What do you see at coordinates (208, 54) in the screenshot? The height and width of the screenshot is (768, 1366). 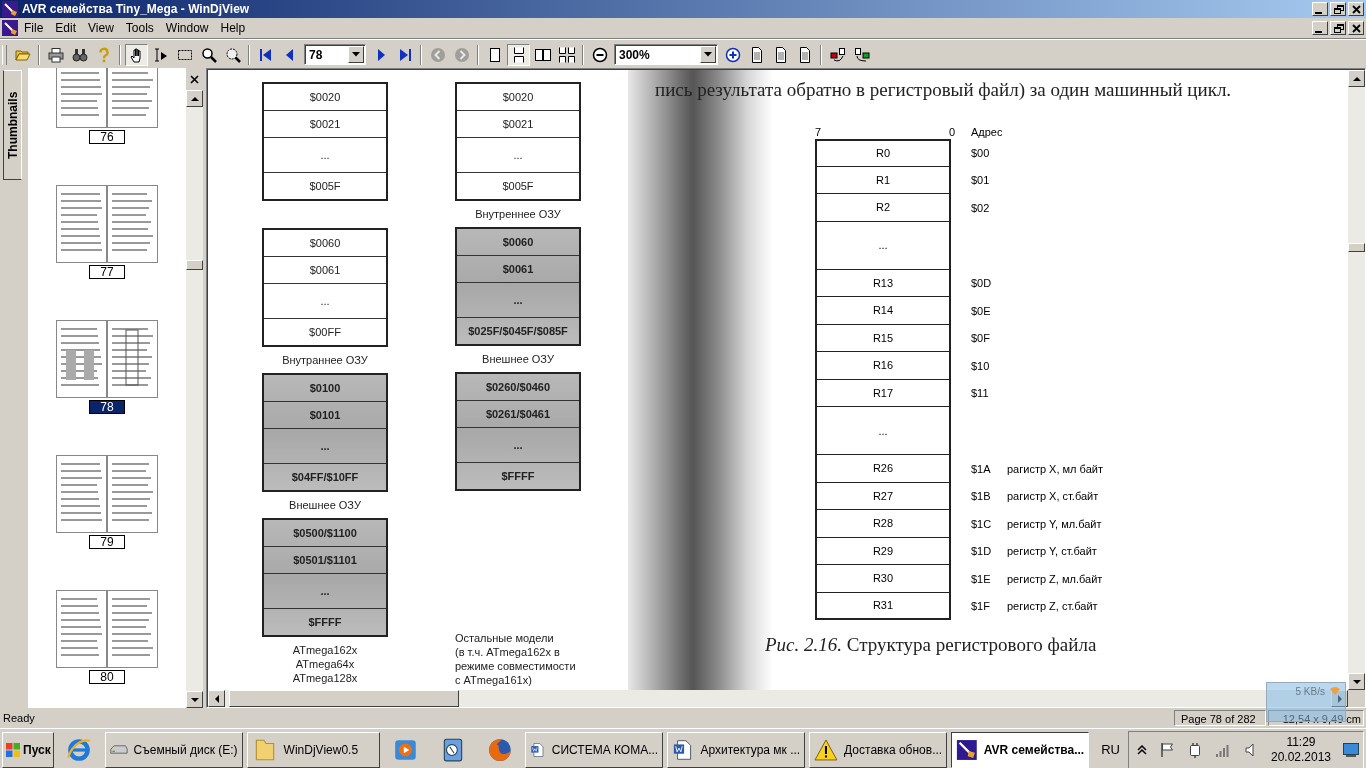 I see `magnifier-icon` at bounding box center [208, 54].